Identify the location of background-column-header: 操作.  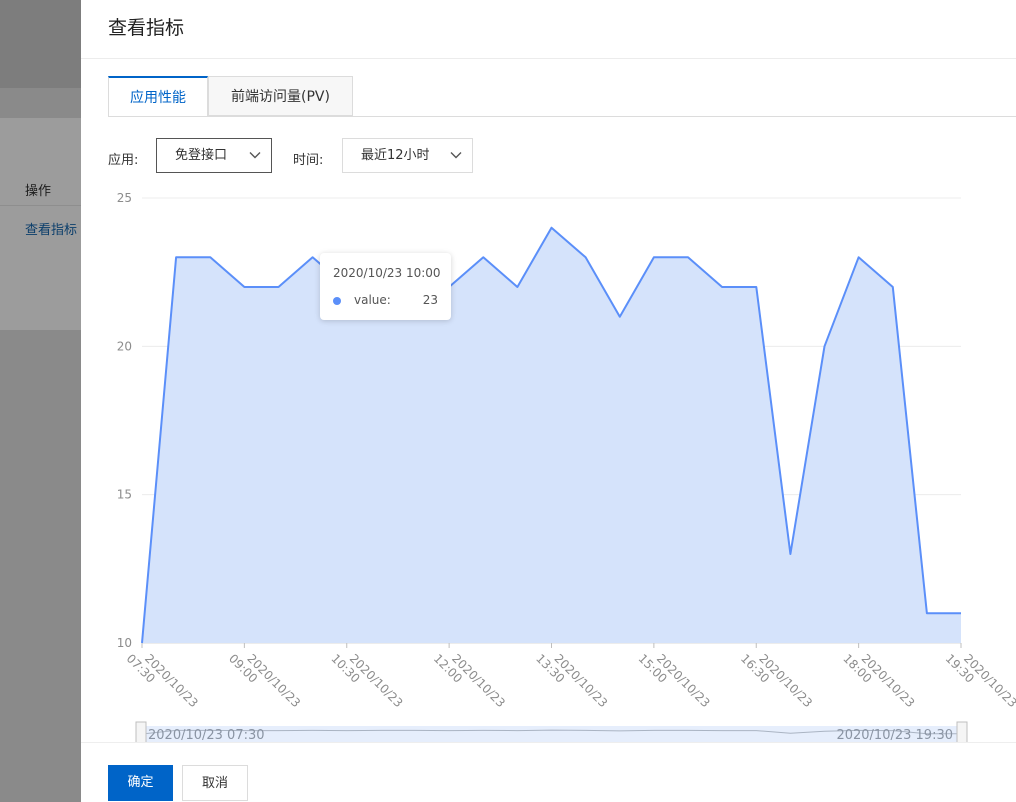
(38, 191).